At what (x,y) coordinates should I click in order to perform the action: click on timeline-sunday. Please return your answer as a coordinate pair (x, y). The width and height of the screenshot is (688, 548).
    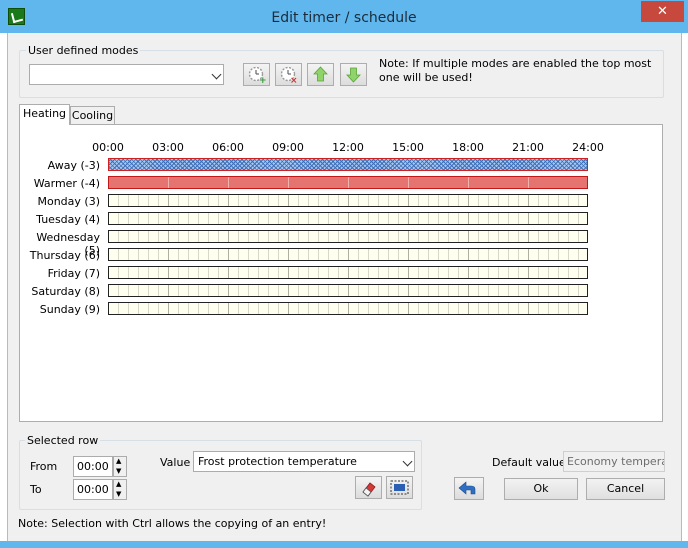
    Looking at the image, I should click on (348, 308).